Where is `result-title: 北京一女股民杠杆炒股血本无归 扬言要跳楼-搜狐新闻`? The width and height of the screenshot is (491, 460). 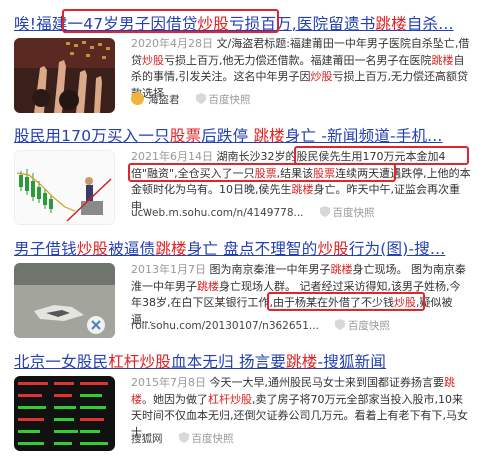 result-title: 北京一女股民杠杆炒股血本无归 扬言要跳楼-搜狐新闻 is located at coordinates (200, 361).